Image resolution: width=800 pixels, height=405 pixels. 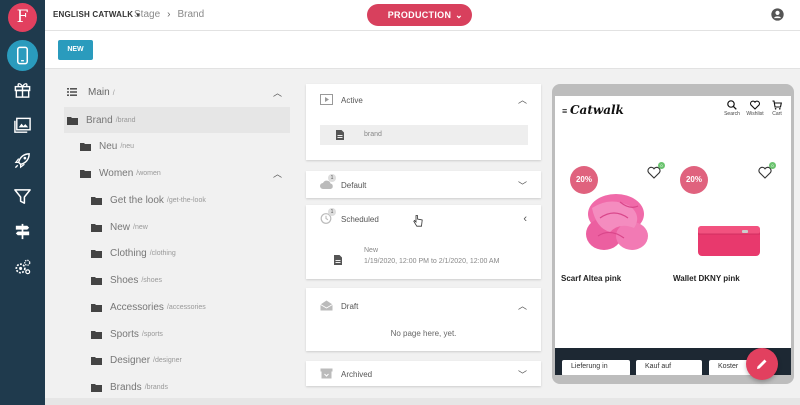 I want to click on tree-root: Main / ︿, so click(x=177, y=93).